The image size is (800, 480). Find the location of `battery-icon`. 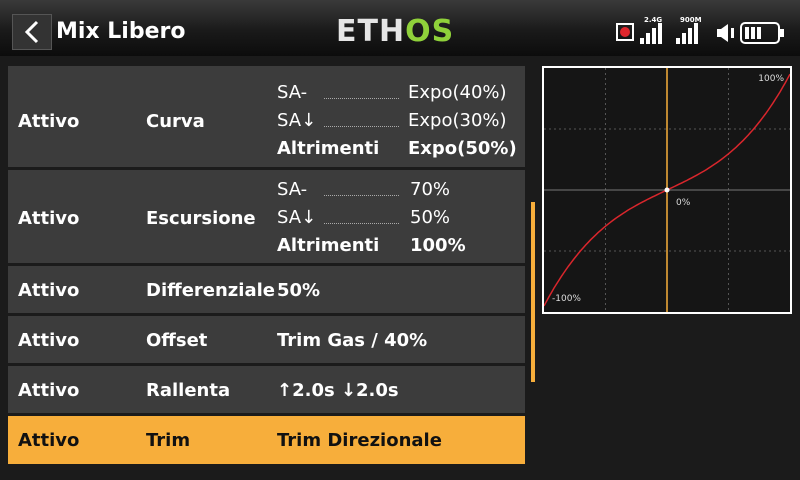

battery-icon is located at coordinates (762, 33).